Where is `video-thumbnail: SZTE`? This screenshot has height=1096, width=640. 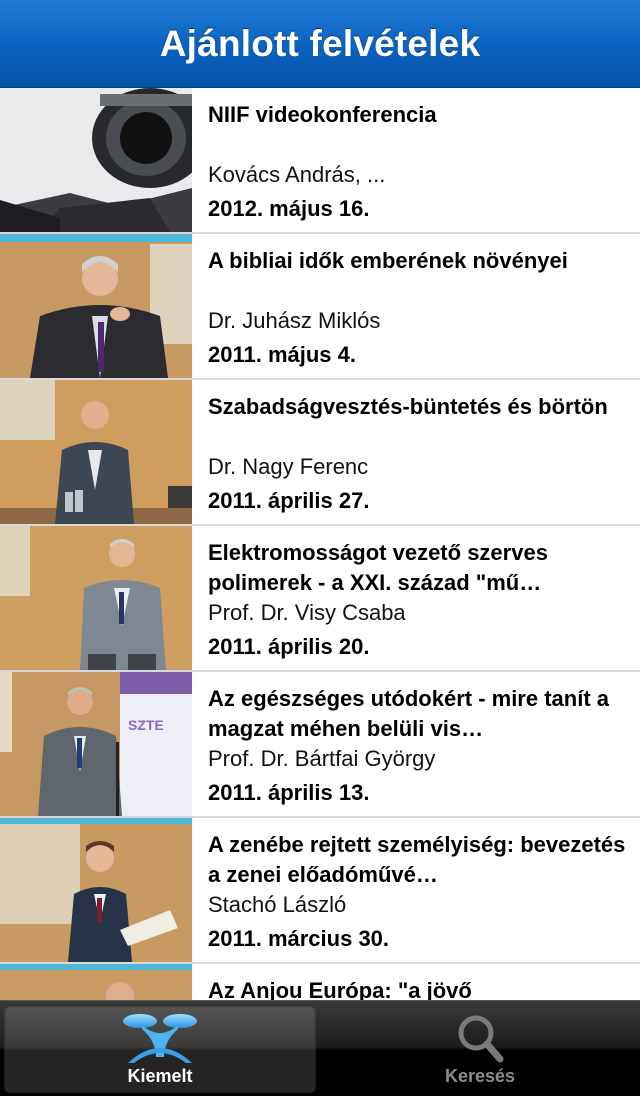 video-thumbnail: SZTE is located at coordinates (96, 744).